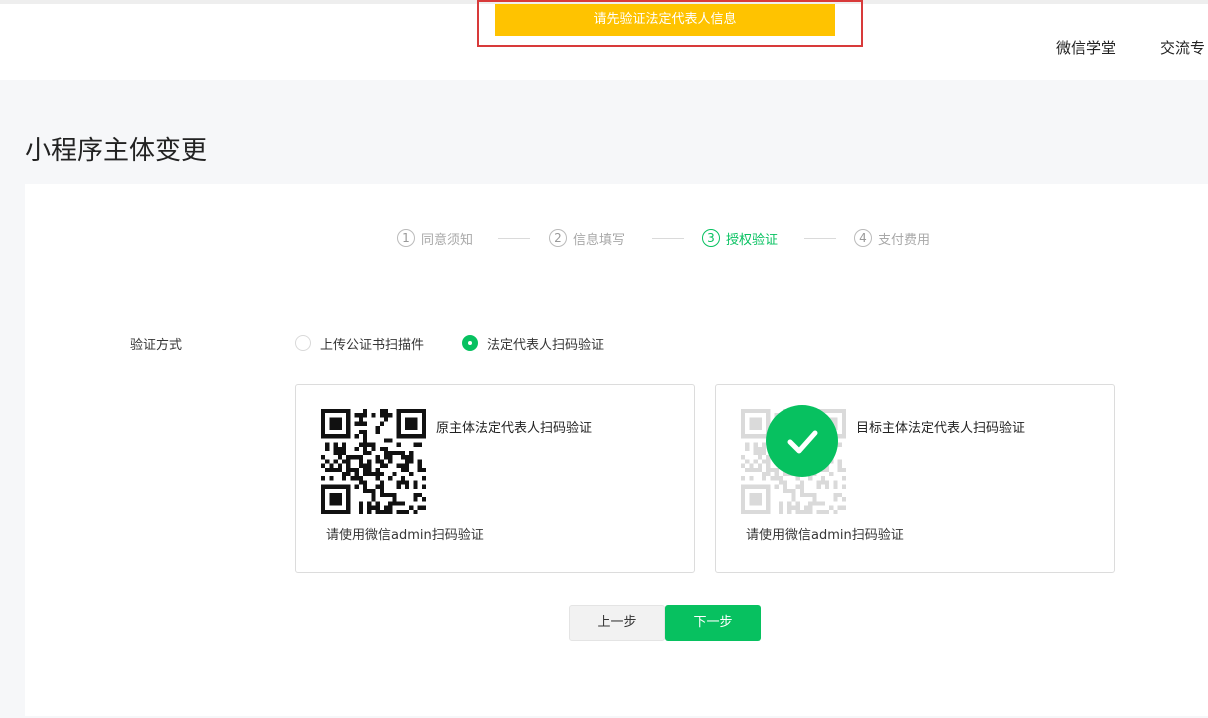 The image size is (1208, 718). What do you see at coordinates (941, 428) in the screenshot?
I see `qr-box-title: 目标主体法定代表人扫码验证` at bounding box center [941, 428].